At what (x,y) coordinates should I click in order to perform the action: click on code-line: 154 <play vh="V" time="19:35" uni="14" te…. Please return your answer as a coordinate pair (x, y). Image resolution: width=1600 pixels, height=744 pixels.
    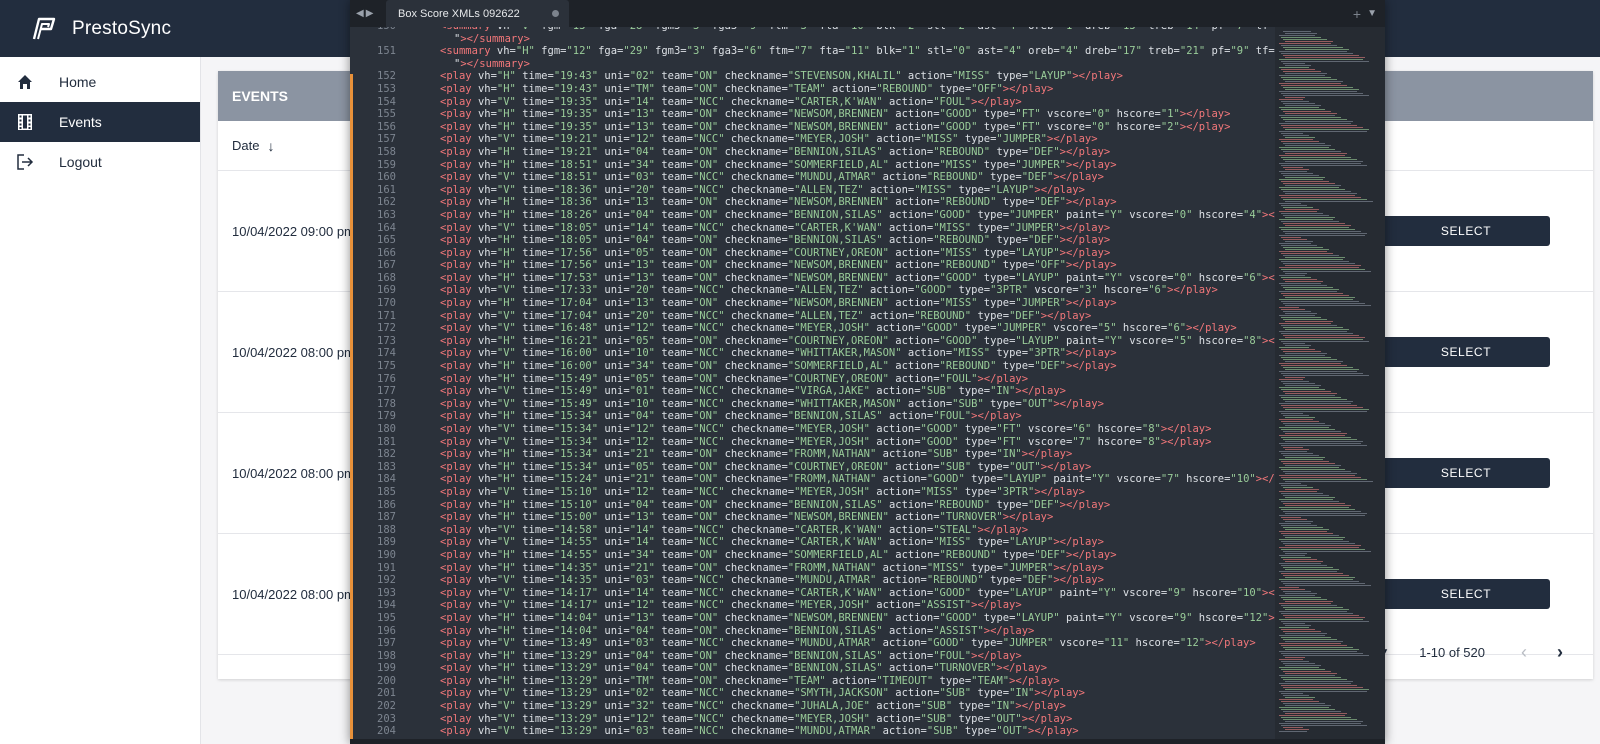
    Looking at the image, I should click on (810, 102).